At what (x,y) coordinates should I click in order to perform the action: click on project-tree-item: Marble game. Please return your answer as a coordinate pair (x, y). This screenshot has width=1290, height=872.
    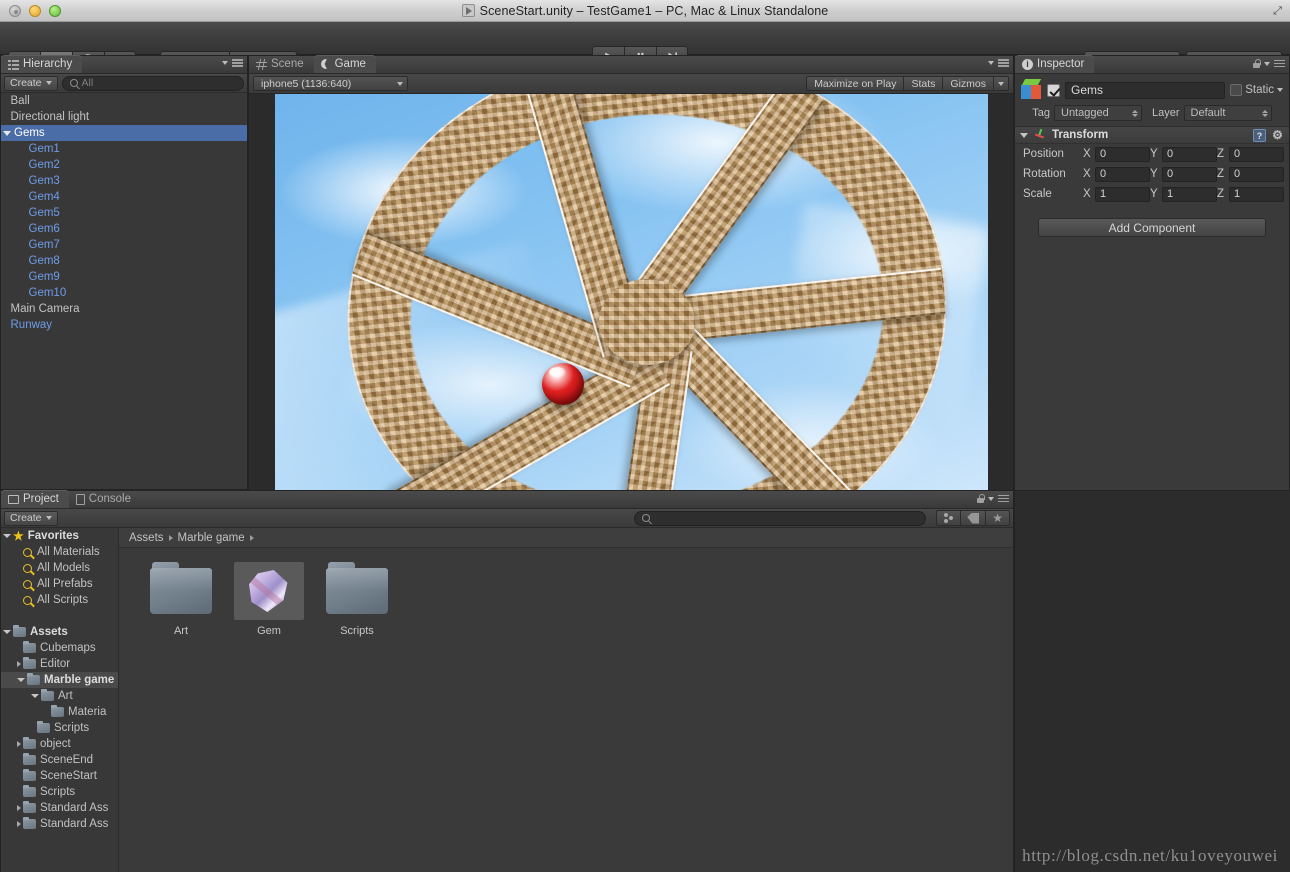
    Looking at the image, I should click on (59, 680).